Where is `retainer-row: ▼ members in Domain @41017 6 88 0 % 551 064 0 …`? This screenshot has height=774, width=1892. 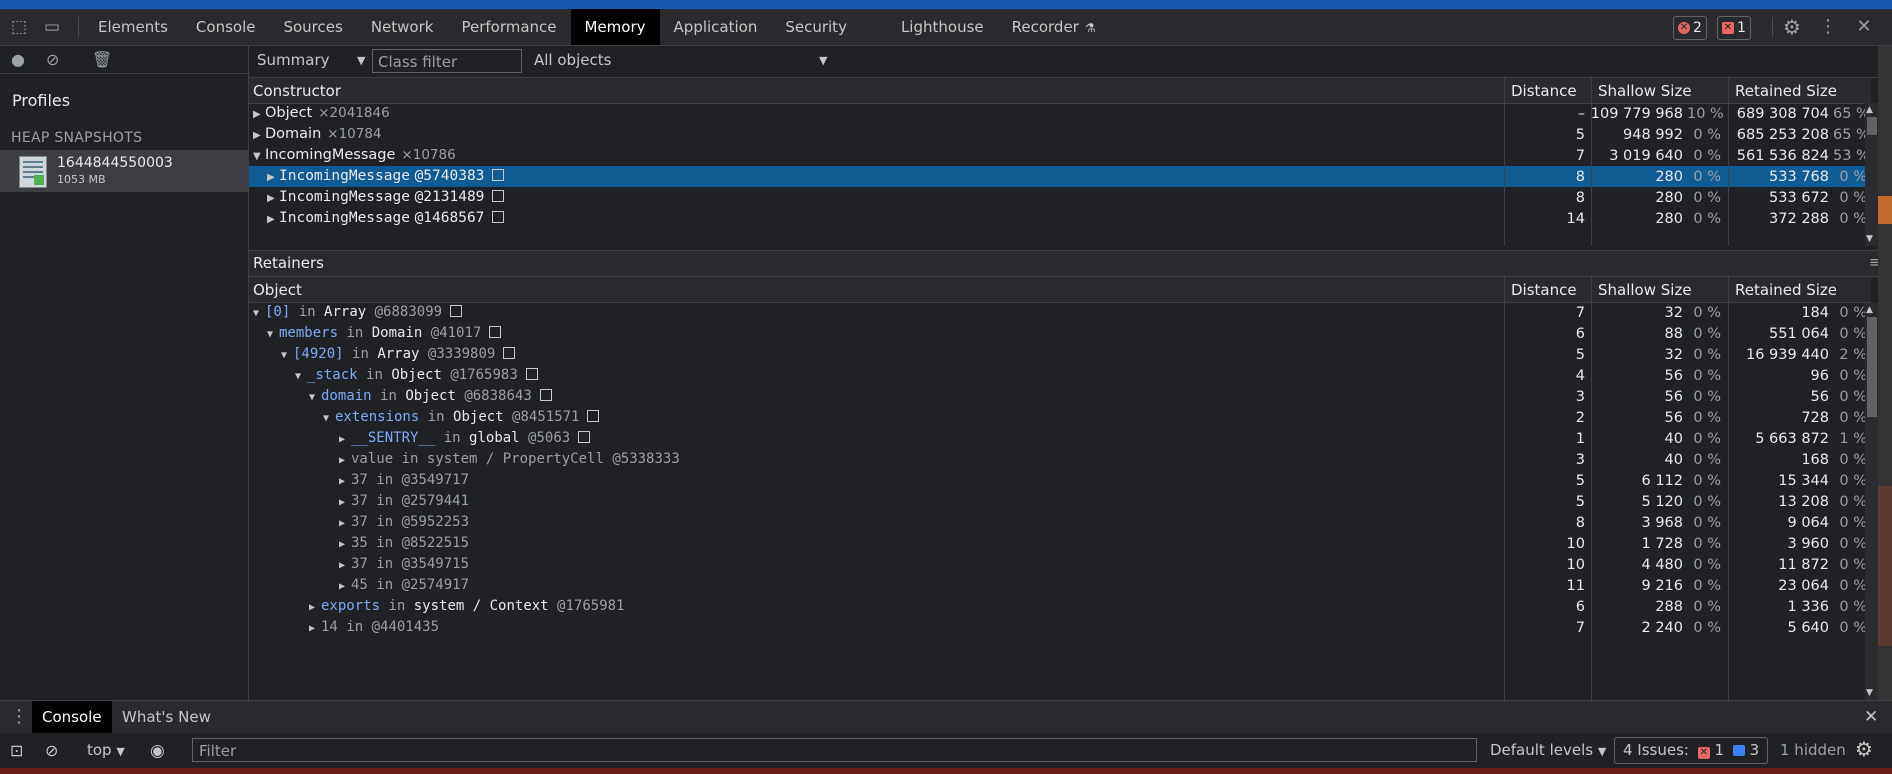
retainer-row: ▼ members in Domain @41017 6 88 0 % 551 064 0 … is located at coordinates (1060, 333).